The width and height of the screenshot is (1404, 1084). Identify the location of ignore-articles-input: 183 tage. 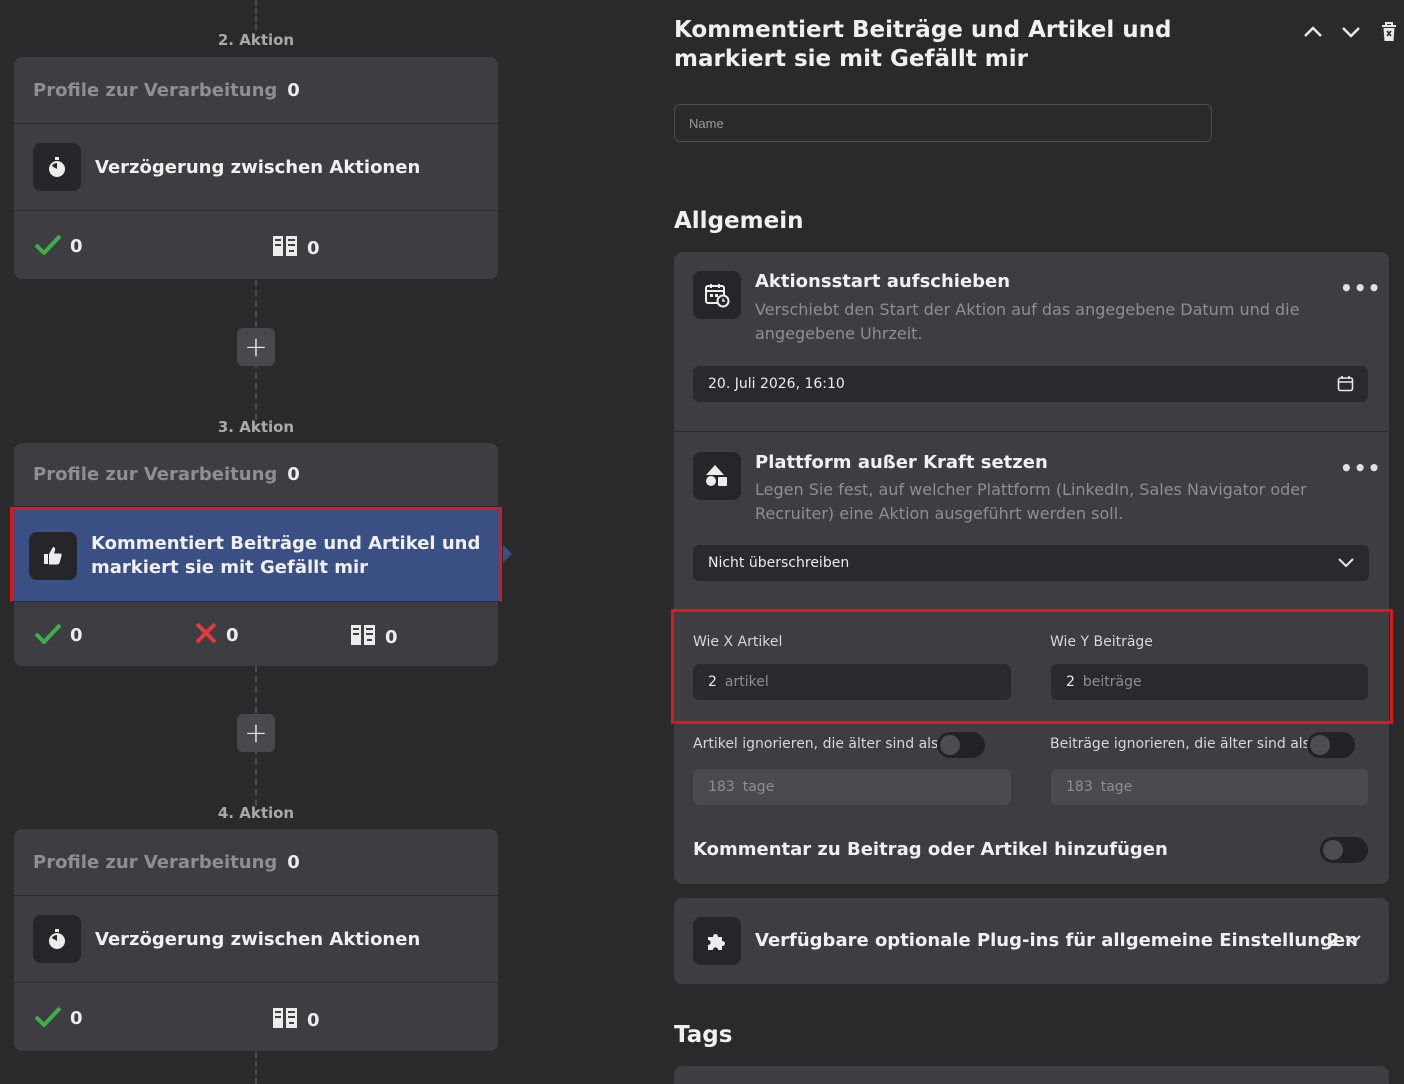
(852, 787).